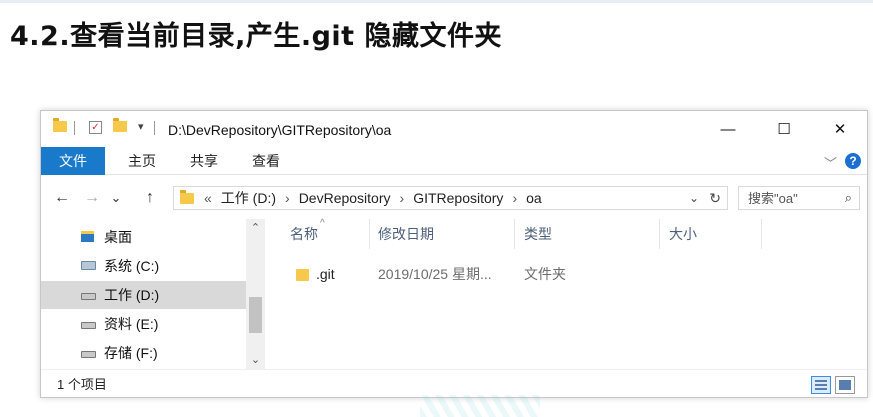 This screenshot has height=417, width=873. Describe the element at coordinates (132, 295) in the screenshot. I see `nav-item-label: 工作 (D:)` at that location.